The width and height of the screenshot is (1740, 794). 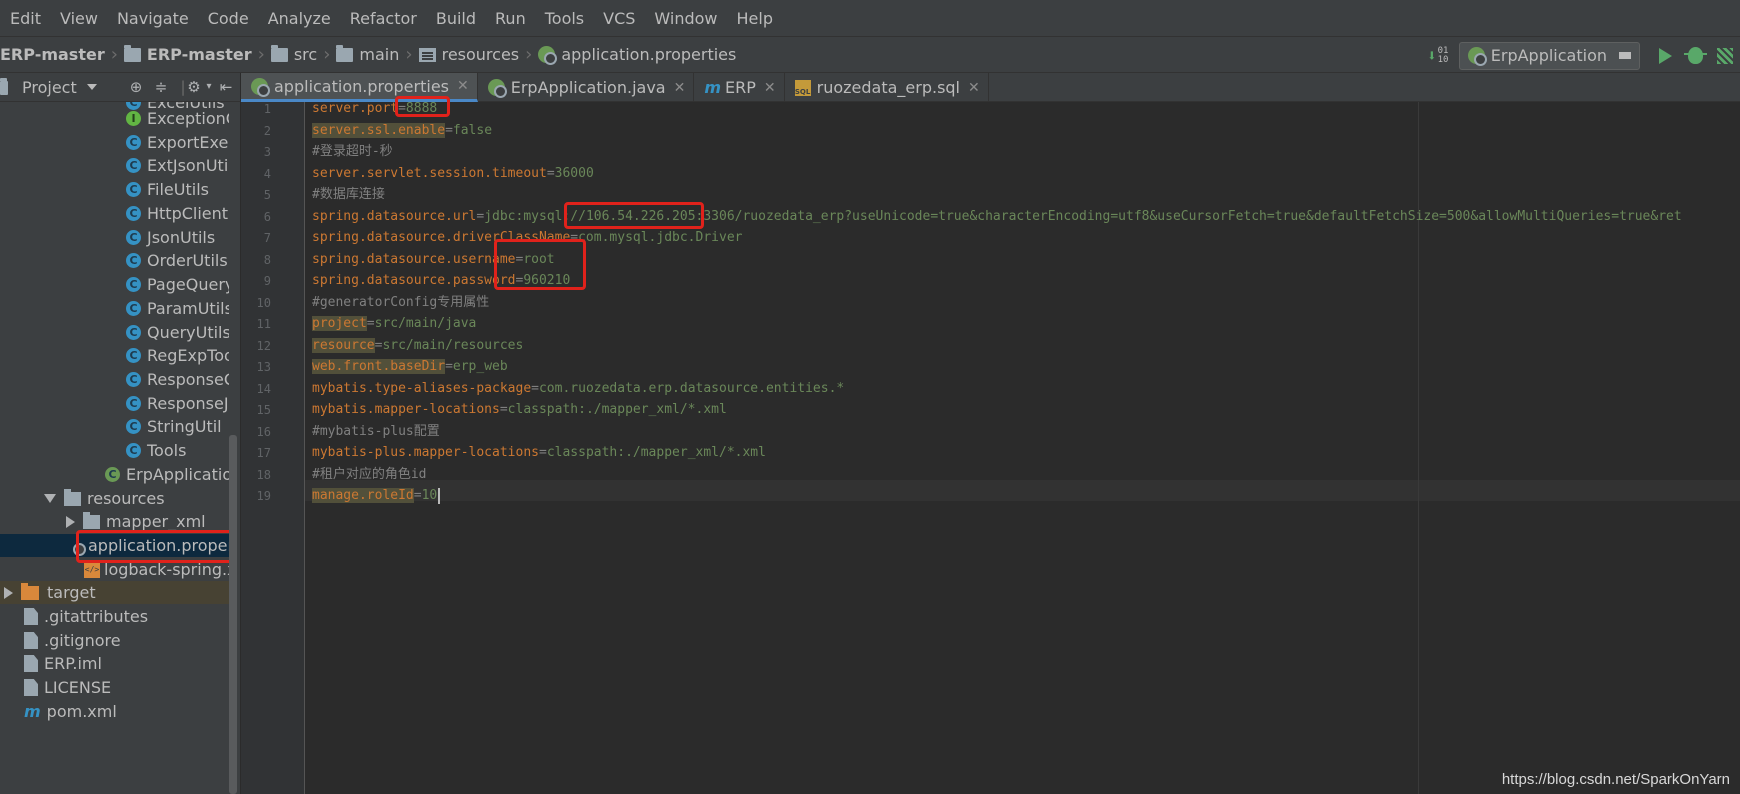 I want to click on tree-item-gitattributes: .gitattributes, so click(x=86, y=616).